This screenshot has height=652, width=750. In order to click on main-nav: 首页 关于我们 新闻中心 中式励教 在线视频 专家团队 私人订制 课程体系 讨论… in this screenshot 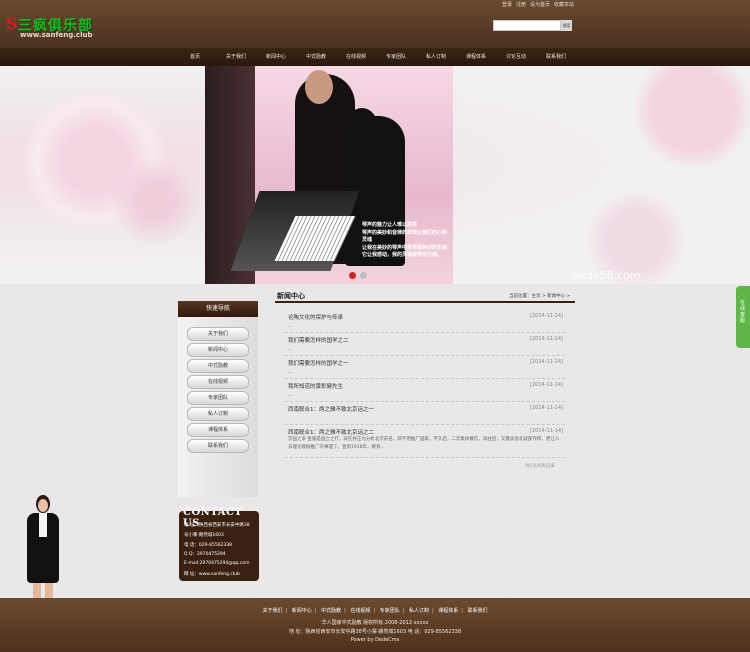, I will do `click(375, 57)`.